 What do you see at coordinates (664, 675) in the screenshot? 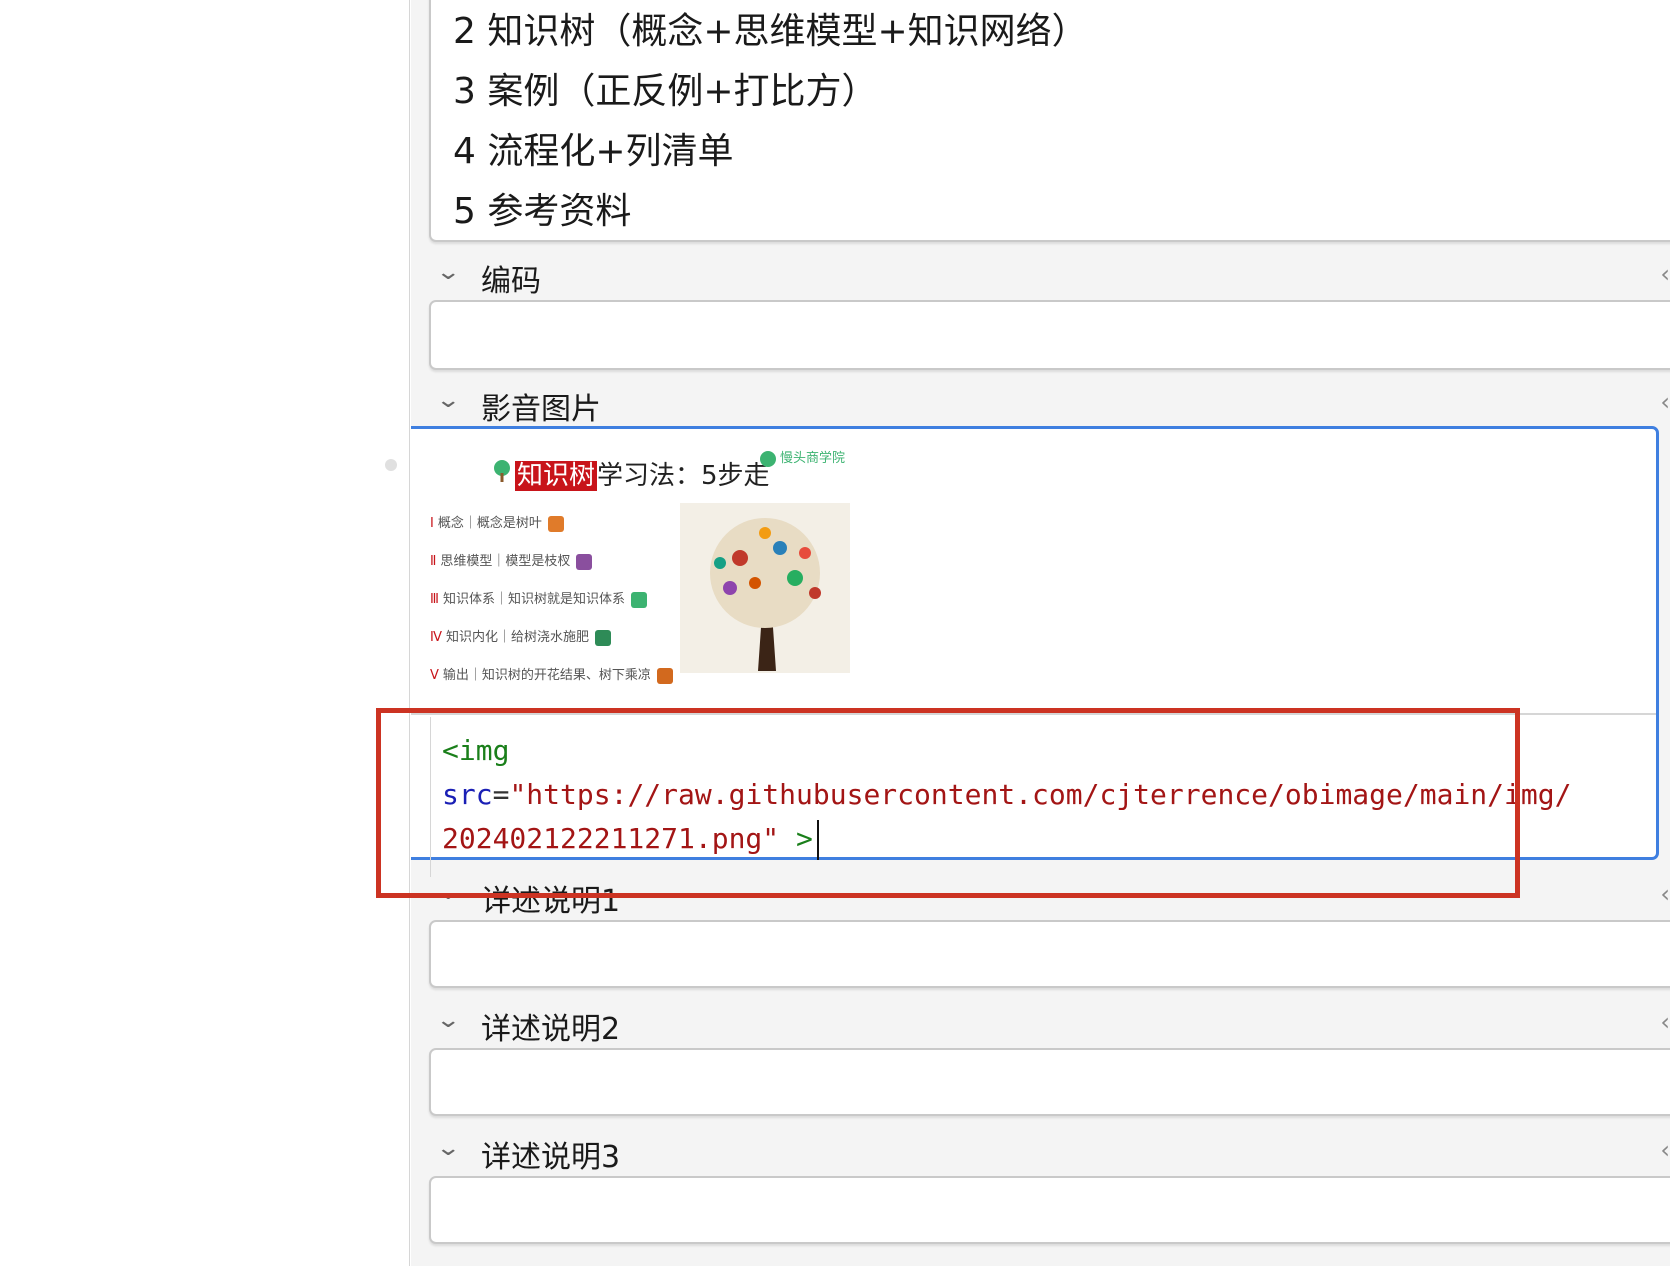
I see `people-icon` at bounding box center [664, 675].